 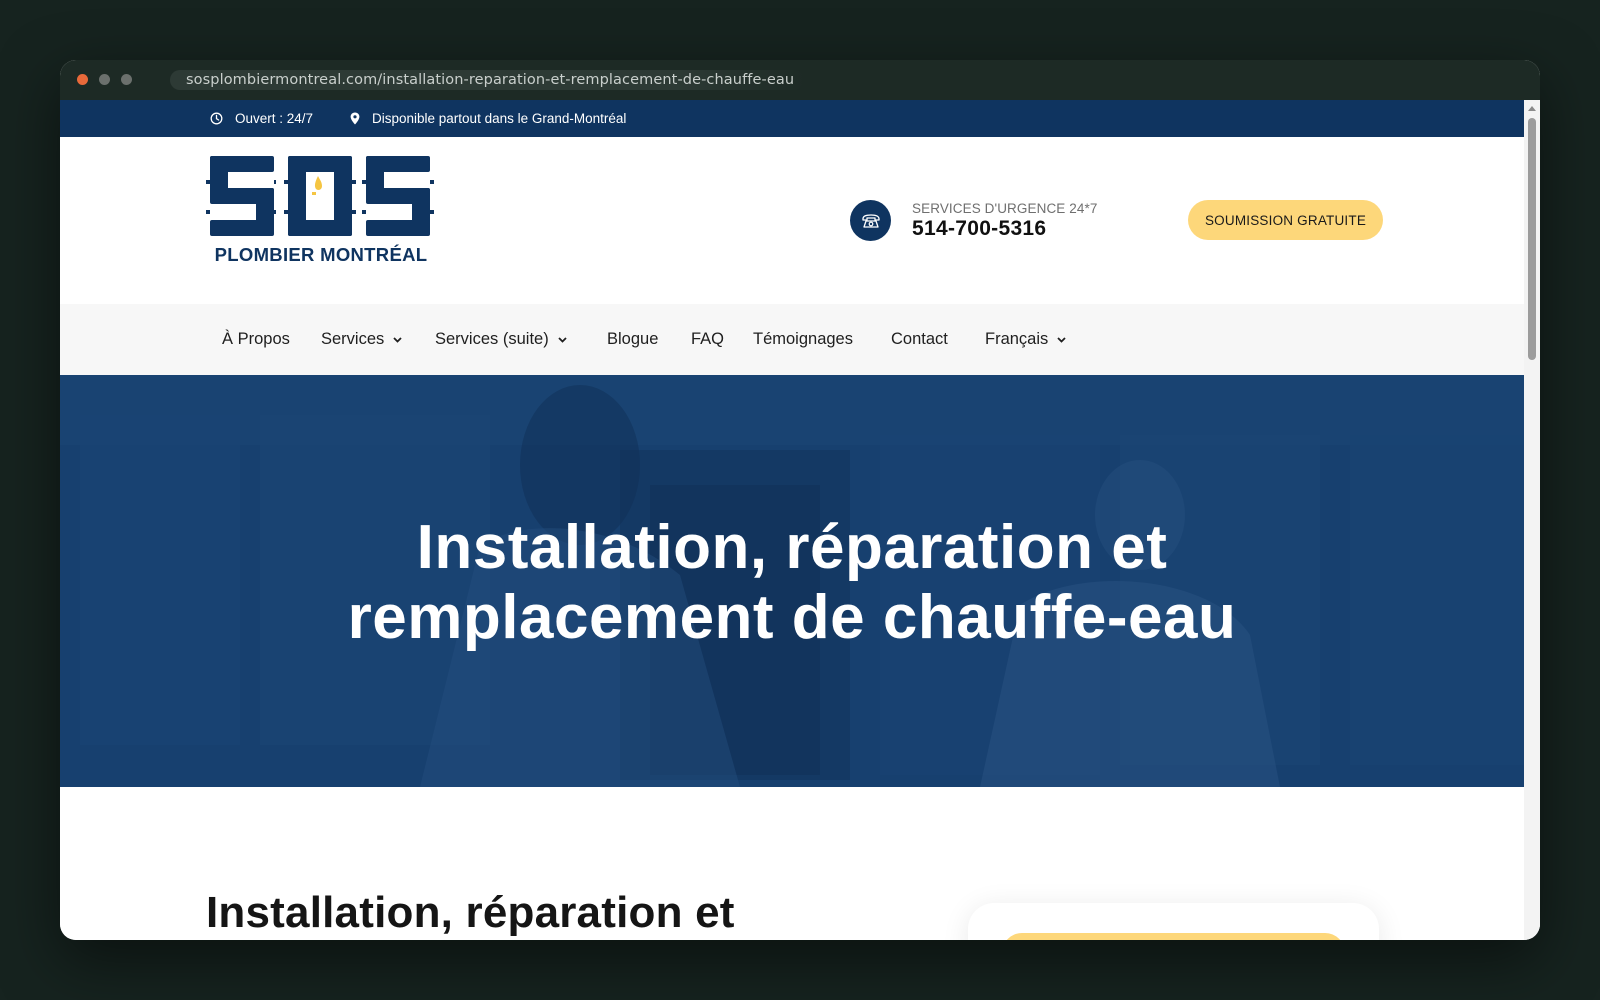 I want to click on scrollbar-thumb, so click(x=1532, y=239).